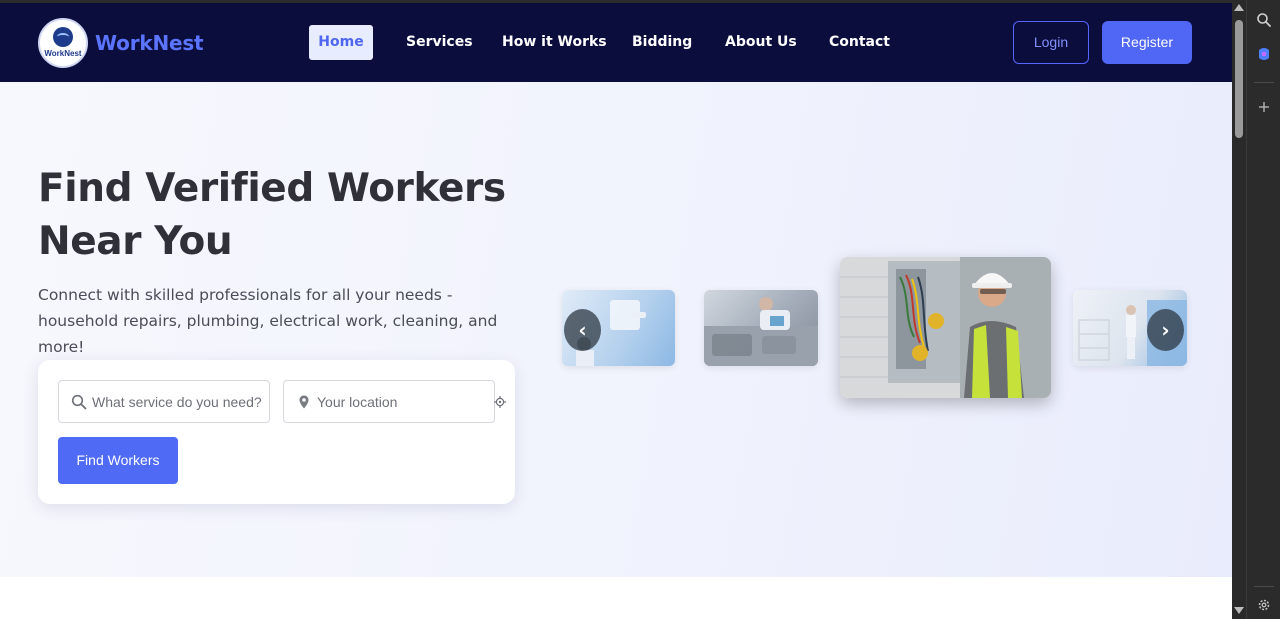 The height and width of the screenshot is (619, 1280). I want to click on logo-globe-icon, so click(63, 37).